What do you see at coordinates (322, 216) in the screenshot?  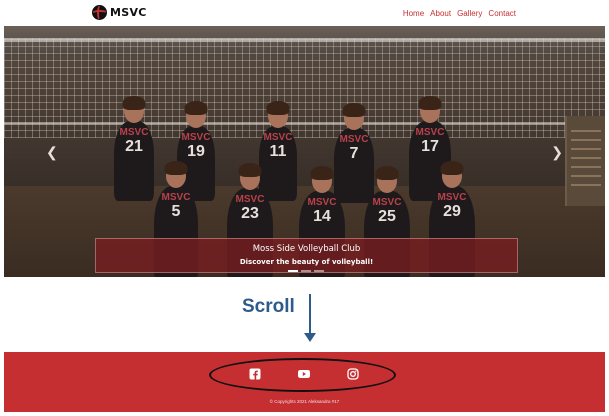 I see `jersey-number: 14` at bounding box center [322, 216].